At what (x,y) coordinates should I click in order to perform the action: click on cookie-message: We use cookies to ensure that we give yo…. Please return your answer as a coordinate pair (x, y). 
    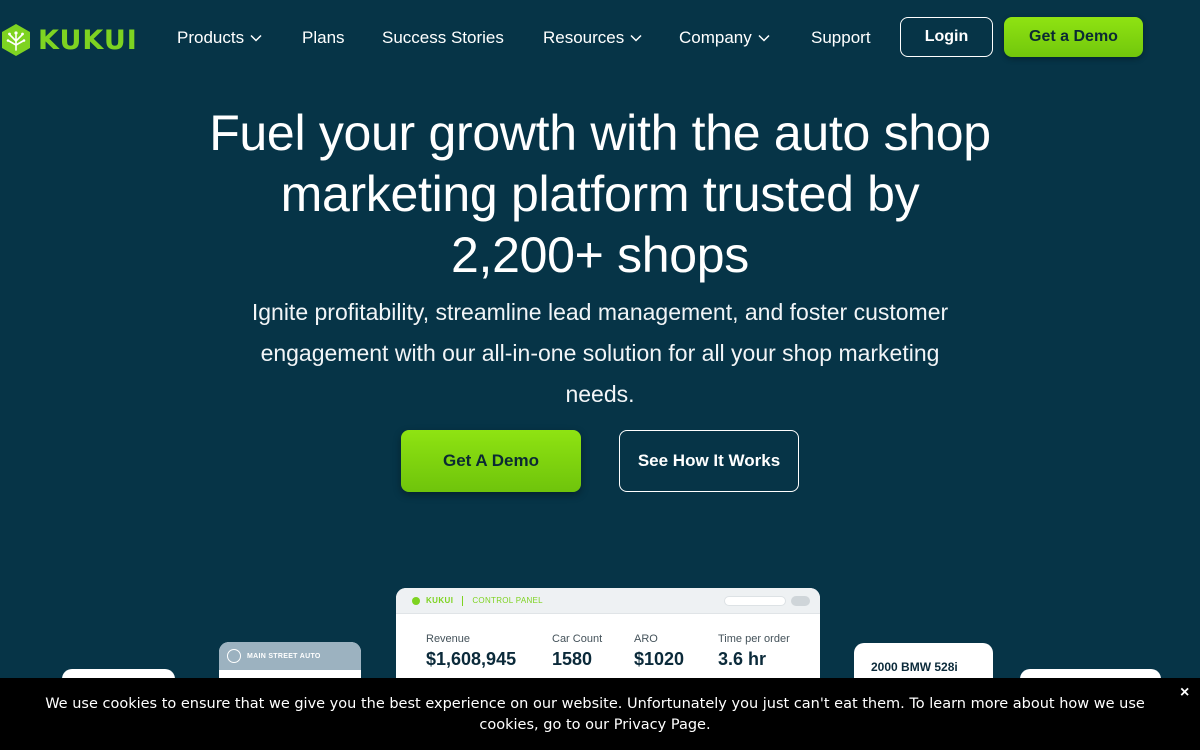
    Looking at the image, I should click on (595, 714).